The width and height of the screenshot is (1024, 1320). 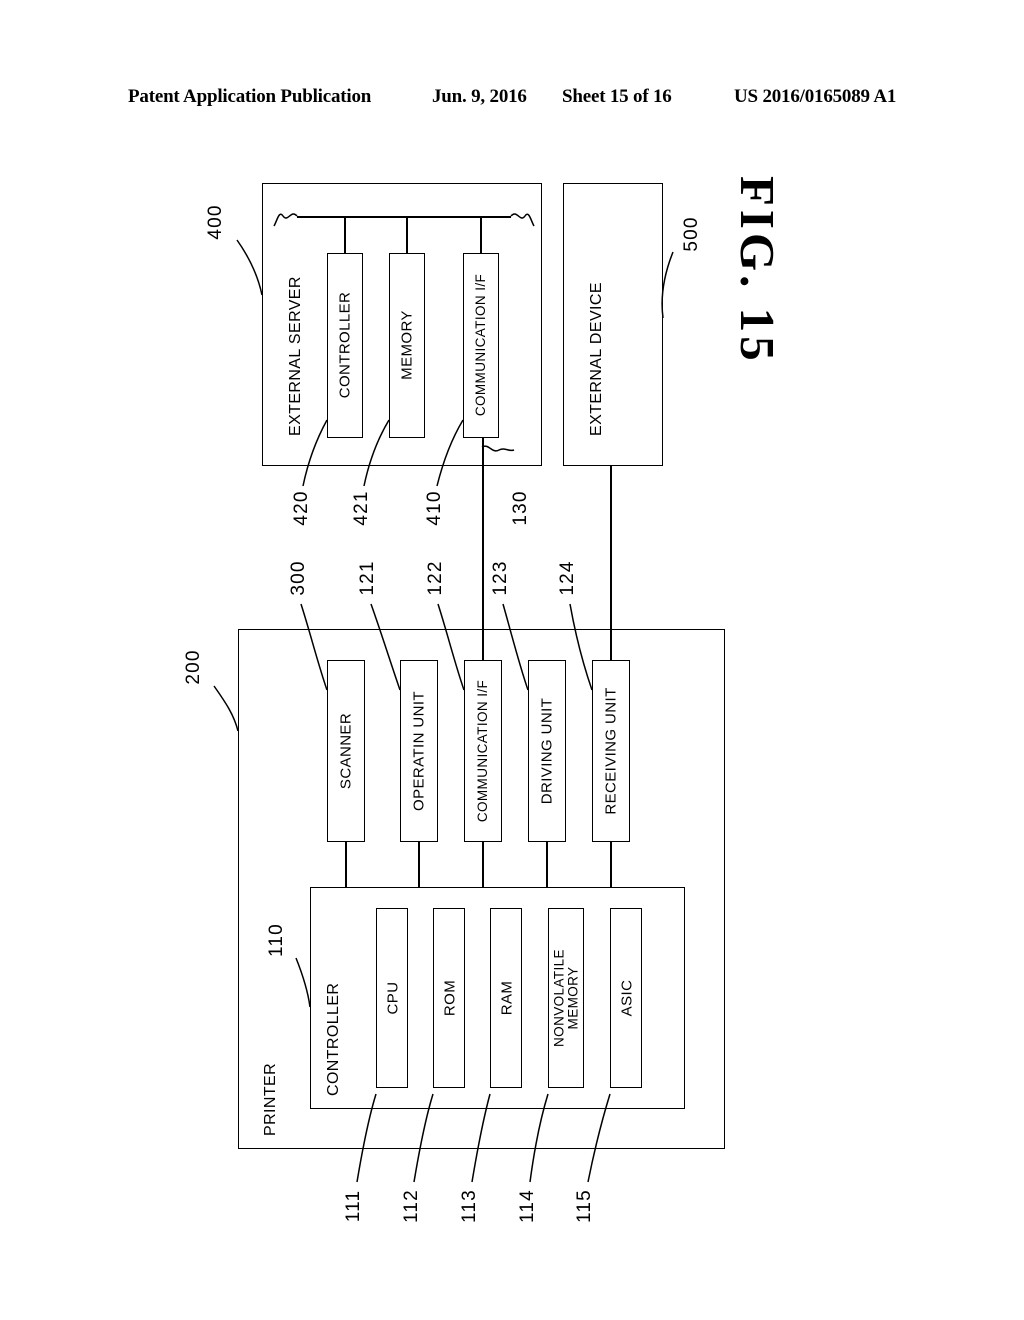 I want to click on external-server-label: EXTERNAL SERVER, so click(x=295, y=356).